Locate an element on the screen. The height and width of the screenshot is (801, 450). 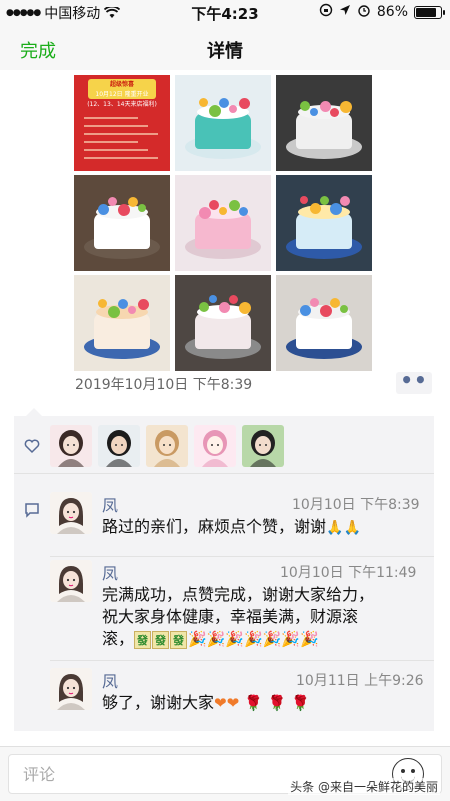
comment-line-3: 滚，發發發 🎉🎉🎉🎉🎉🎉🎉 is located at coordinates (238, 639).